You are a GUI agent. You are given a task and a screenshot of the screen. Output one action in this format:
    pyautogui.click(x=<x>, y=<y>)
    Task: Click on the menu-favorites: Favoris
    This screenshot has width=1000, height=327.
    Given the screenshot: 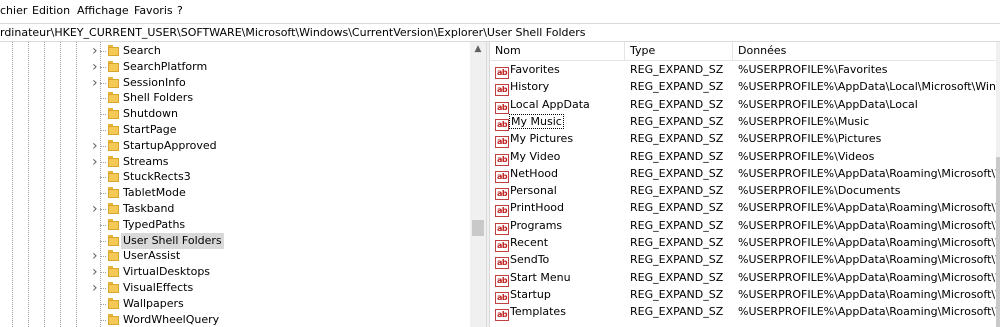 What is the action you would take?
    pyautogui.click(x=153, y=10)
    